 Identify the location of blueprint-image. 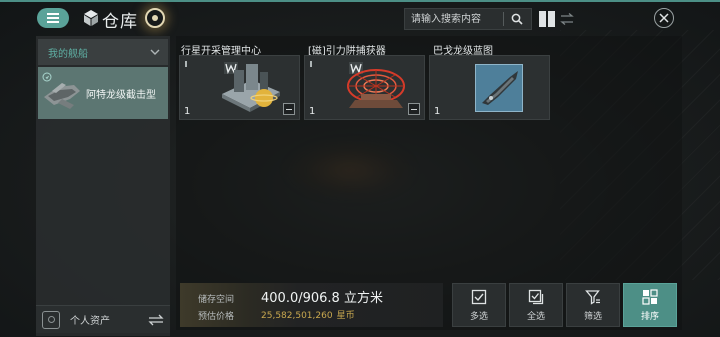
(499, 88).